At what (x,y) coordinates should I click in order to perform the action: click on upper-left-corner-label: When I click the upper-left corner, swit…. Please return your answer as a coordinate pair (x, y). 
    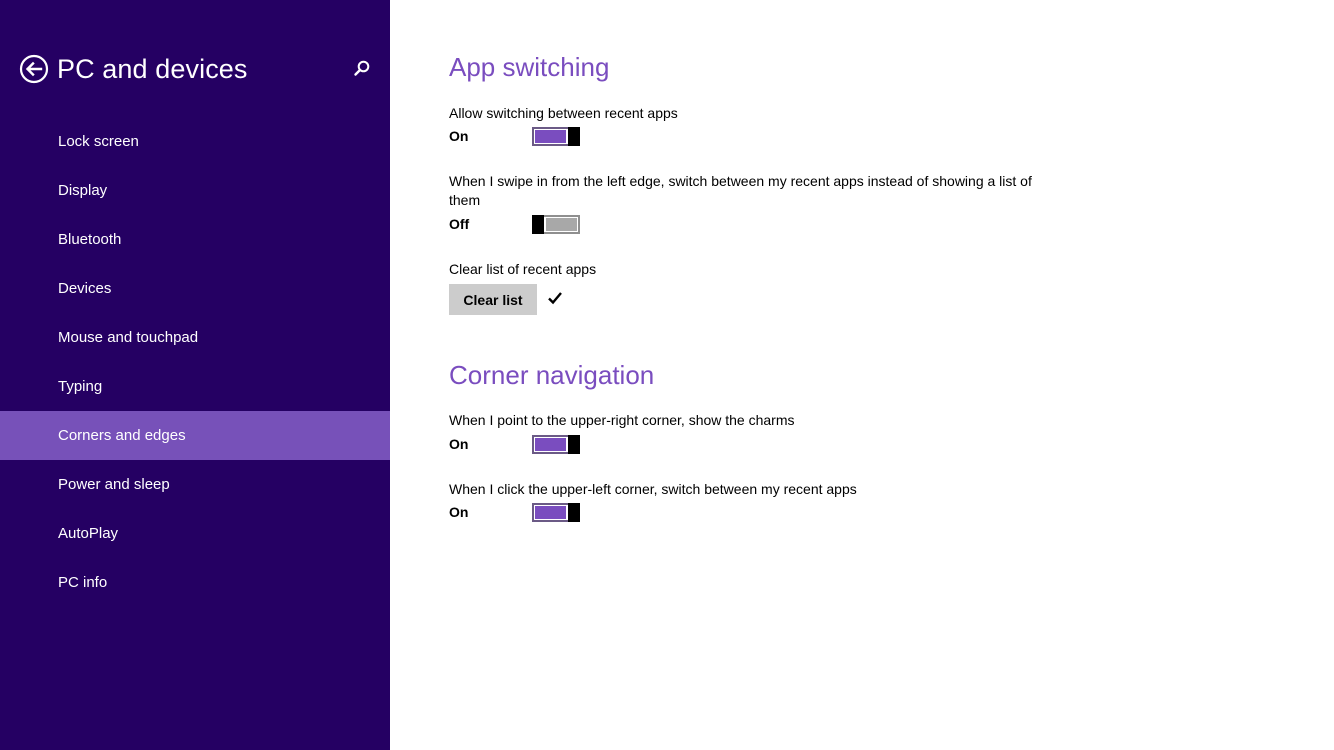
    Looking at the image, I should click on (653, 489).